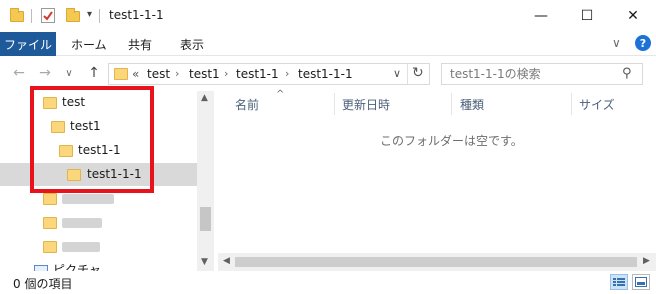  What do you see at coordinates (89, 14) in the screenshot?
I see `customize-qat-icon: ▾` at bounding box center [89, 14].